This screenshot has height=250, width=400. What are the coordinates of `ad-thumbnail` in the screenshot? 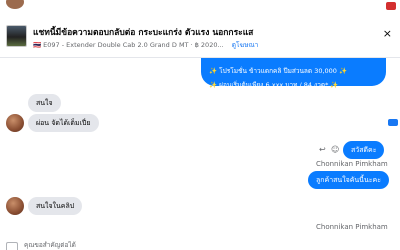 It's located at (16, 36).